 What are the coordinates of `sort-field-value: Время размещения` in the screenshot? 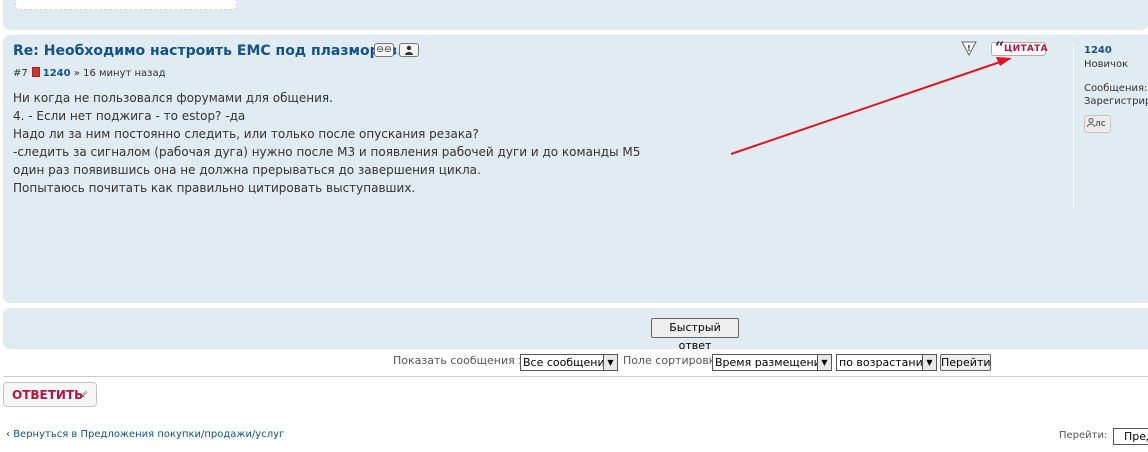 It's located at (771, 362).